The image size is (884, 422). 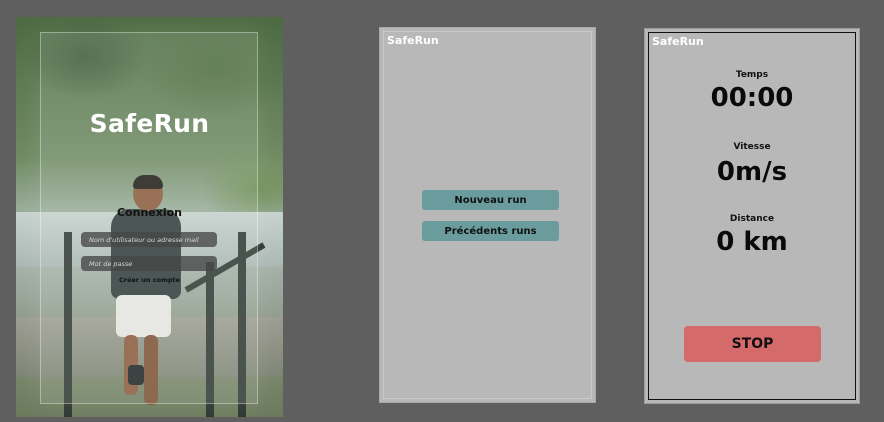 I want to click on time-label: Temps, so click(x=752, y=75).